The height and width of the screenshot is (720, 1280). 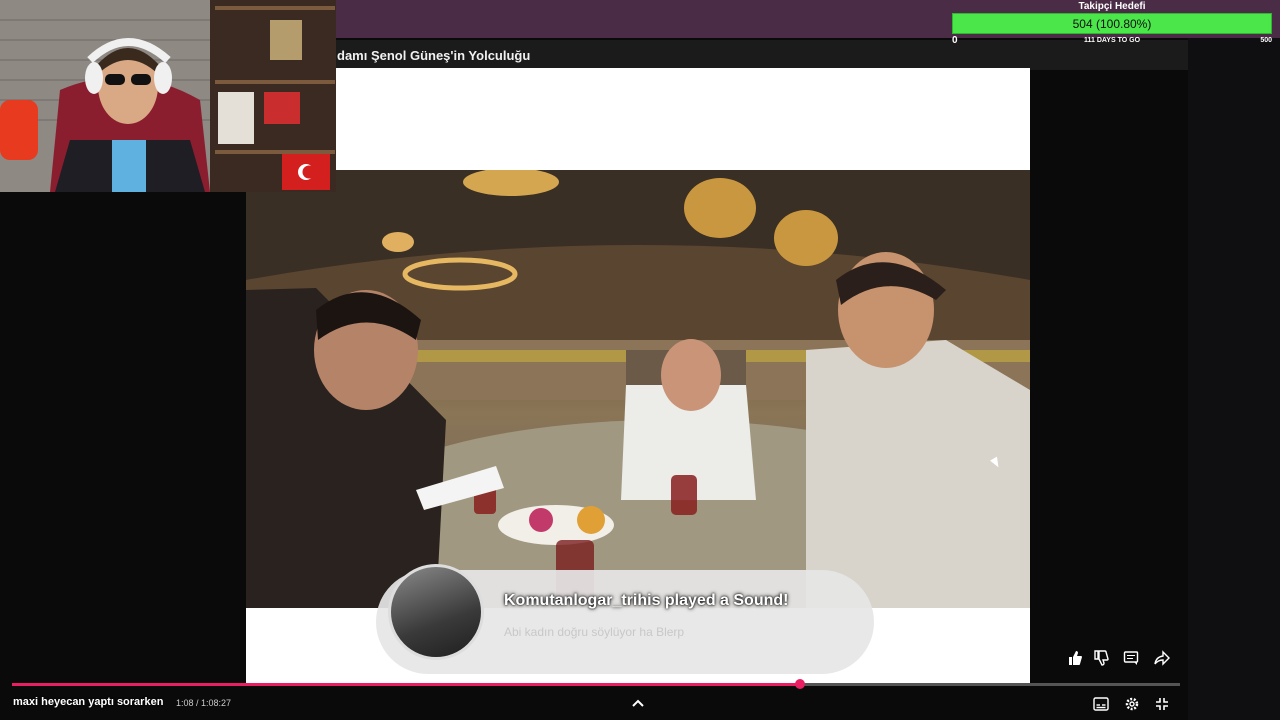 I want to click on comment-icon, so click(x=1131, y=658).